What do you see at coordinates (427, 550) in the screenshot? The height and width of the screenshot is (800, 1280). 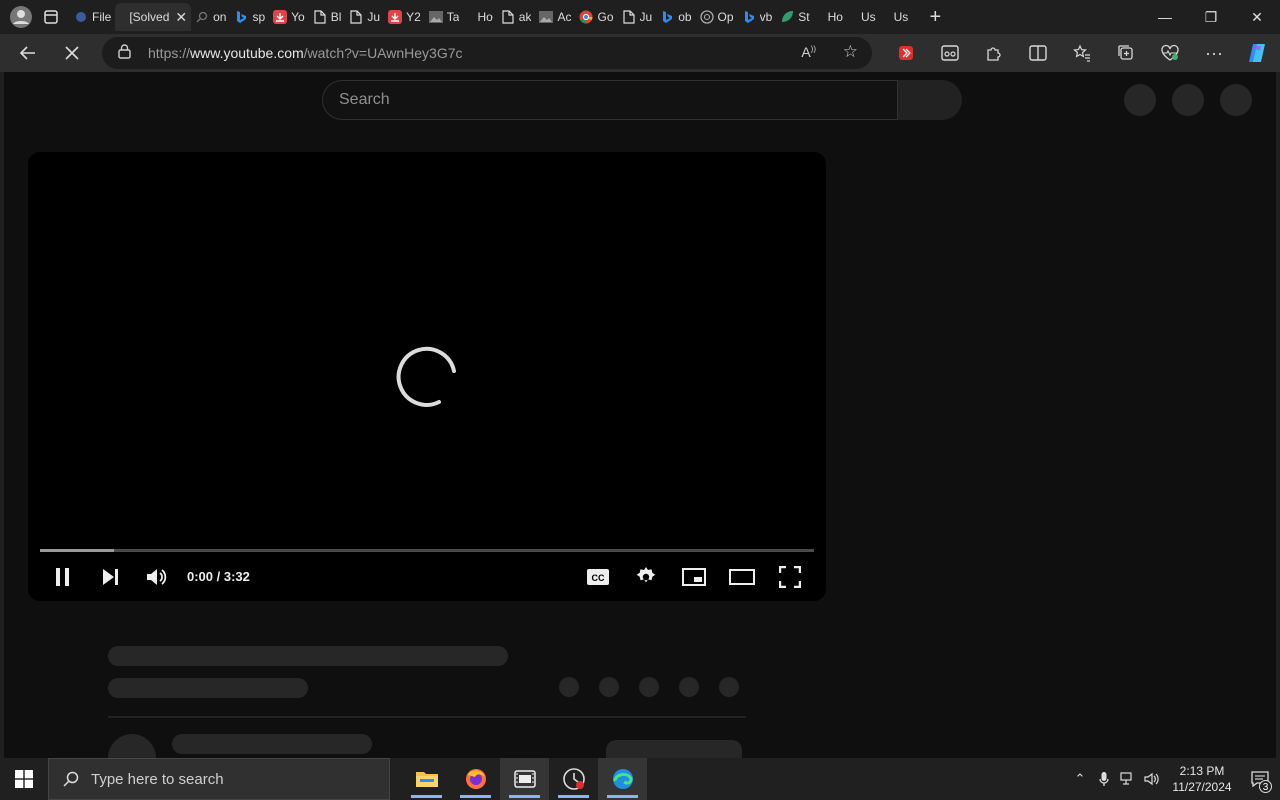 I see `progress-bar` at bounding box center [427, 550].